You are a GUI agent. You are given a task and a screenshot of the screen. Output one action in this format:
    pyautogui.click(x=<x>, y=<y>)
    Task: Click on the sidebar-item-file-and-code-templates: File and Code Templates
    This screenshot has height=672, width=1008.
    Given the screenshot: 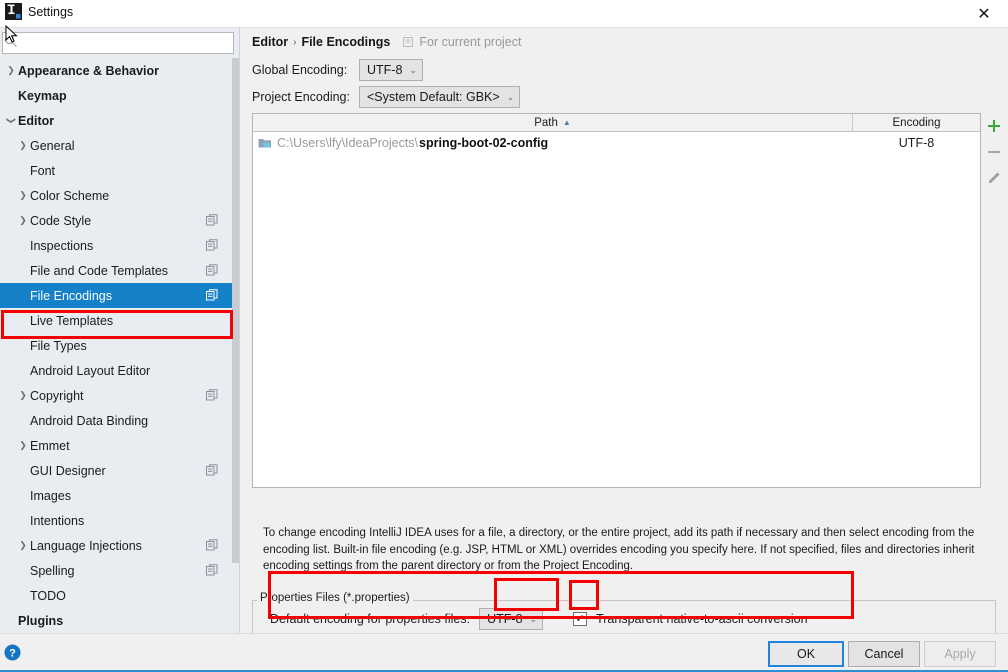 What is the action you would take?
    pyautogui.click(x=116, y=270)
    